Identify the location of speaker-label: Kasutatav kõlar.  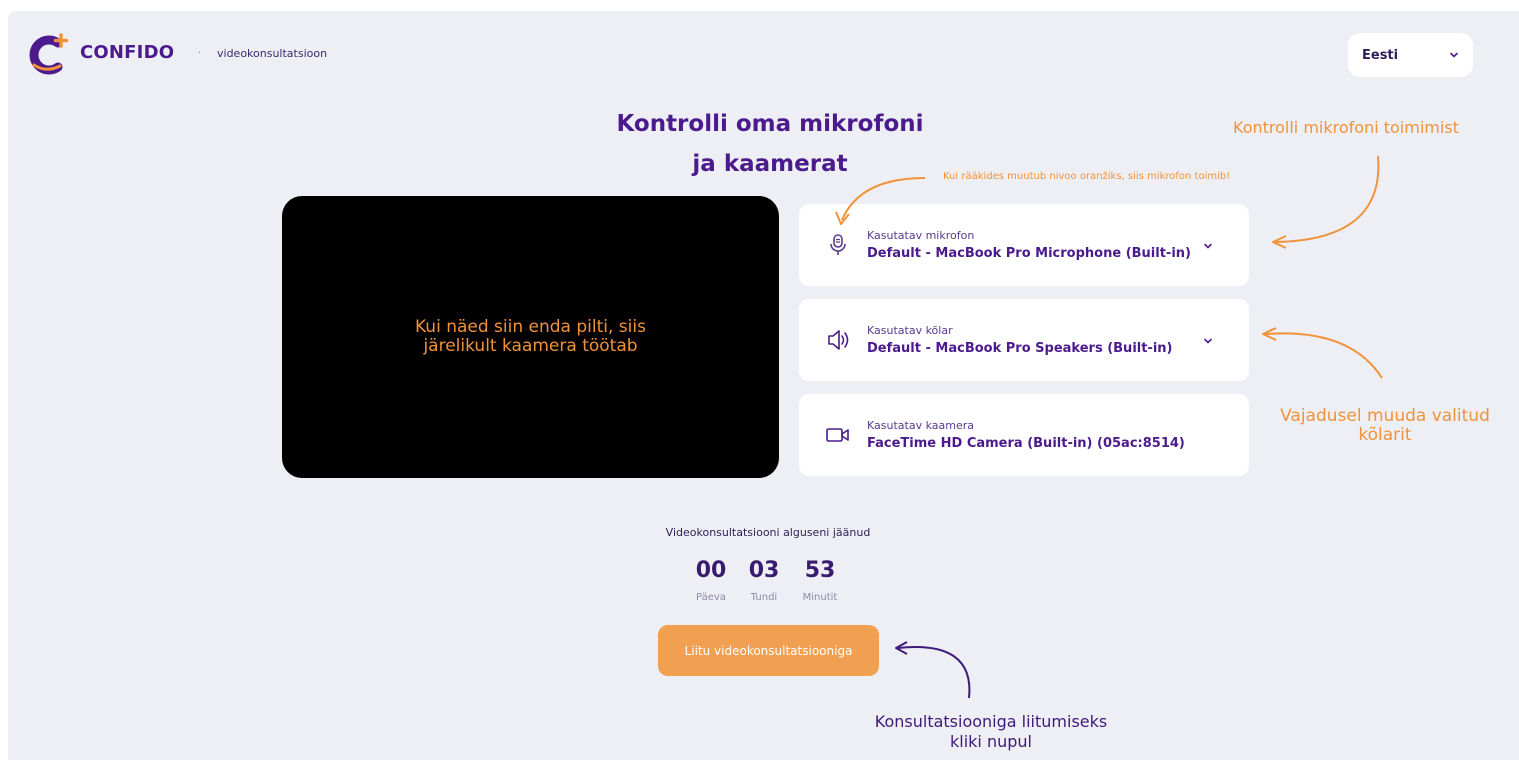
(910, 330).